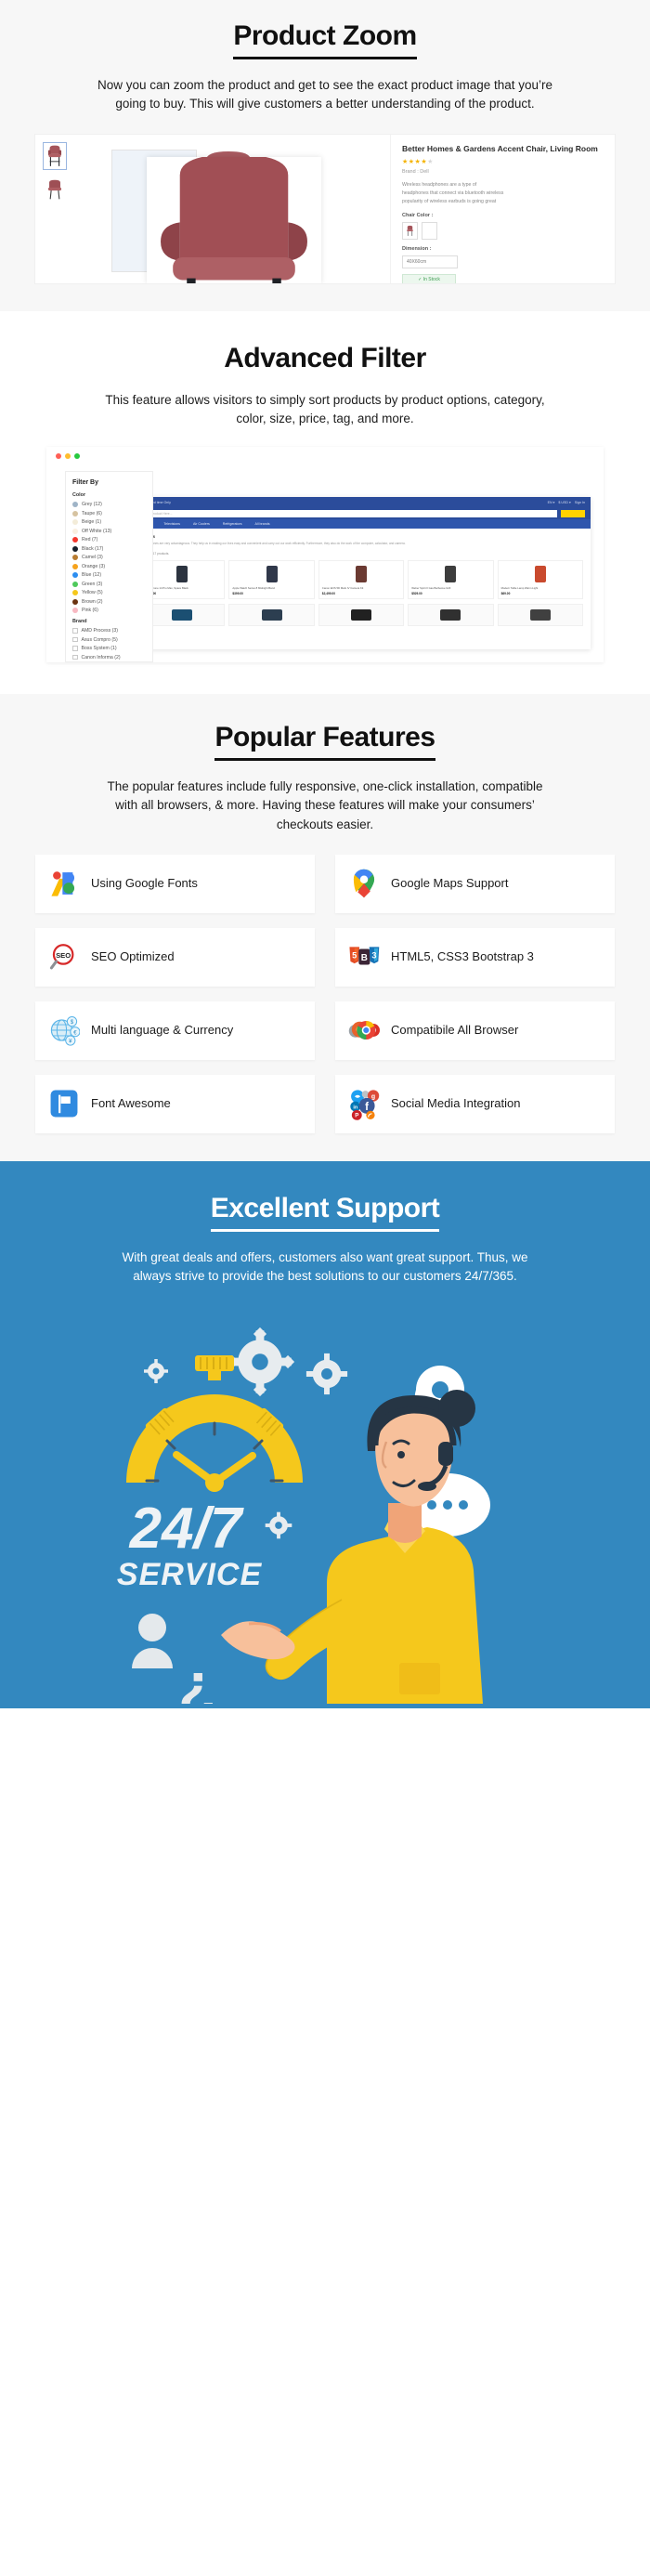 This screenshot has height=2576, width=650. I want to click on feature-card: Google Maps Support, so click(475, 883).